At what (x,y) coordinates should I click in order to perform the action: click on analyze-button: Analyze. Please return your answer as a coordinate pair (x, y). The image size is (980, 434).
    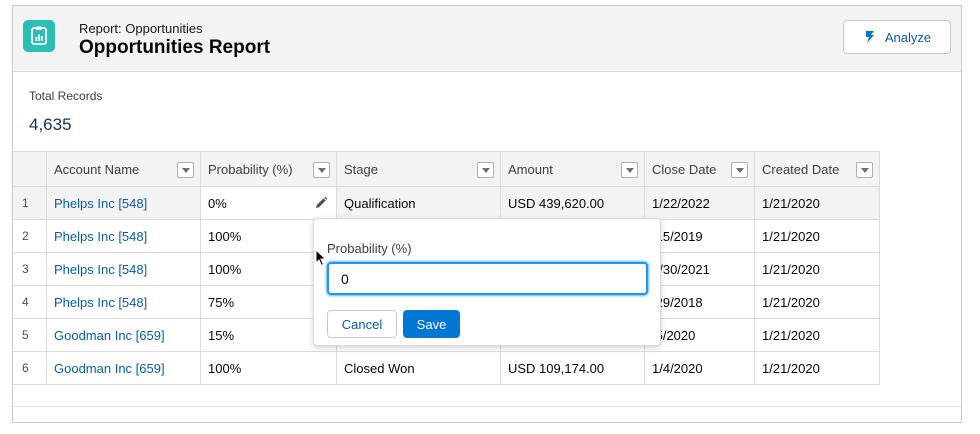
    Looking at the image, I should click on (897, 37).